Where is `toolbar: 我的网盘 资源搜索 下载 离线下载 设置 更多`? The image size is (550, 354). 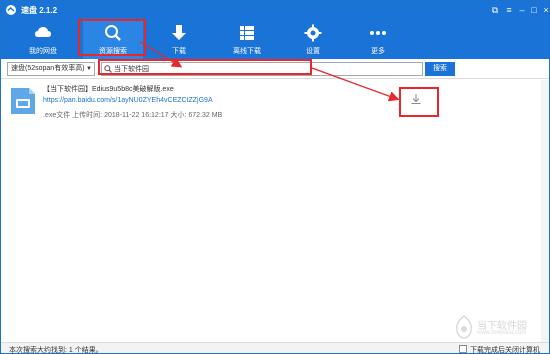 toolbar: 我的网盘 资源搜索 下载 离线下载 设置 更多 is located at coordinates (275, 39).